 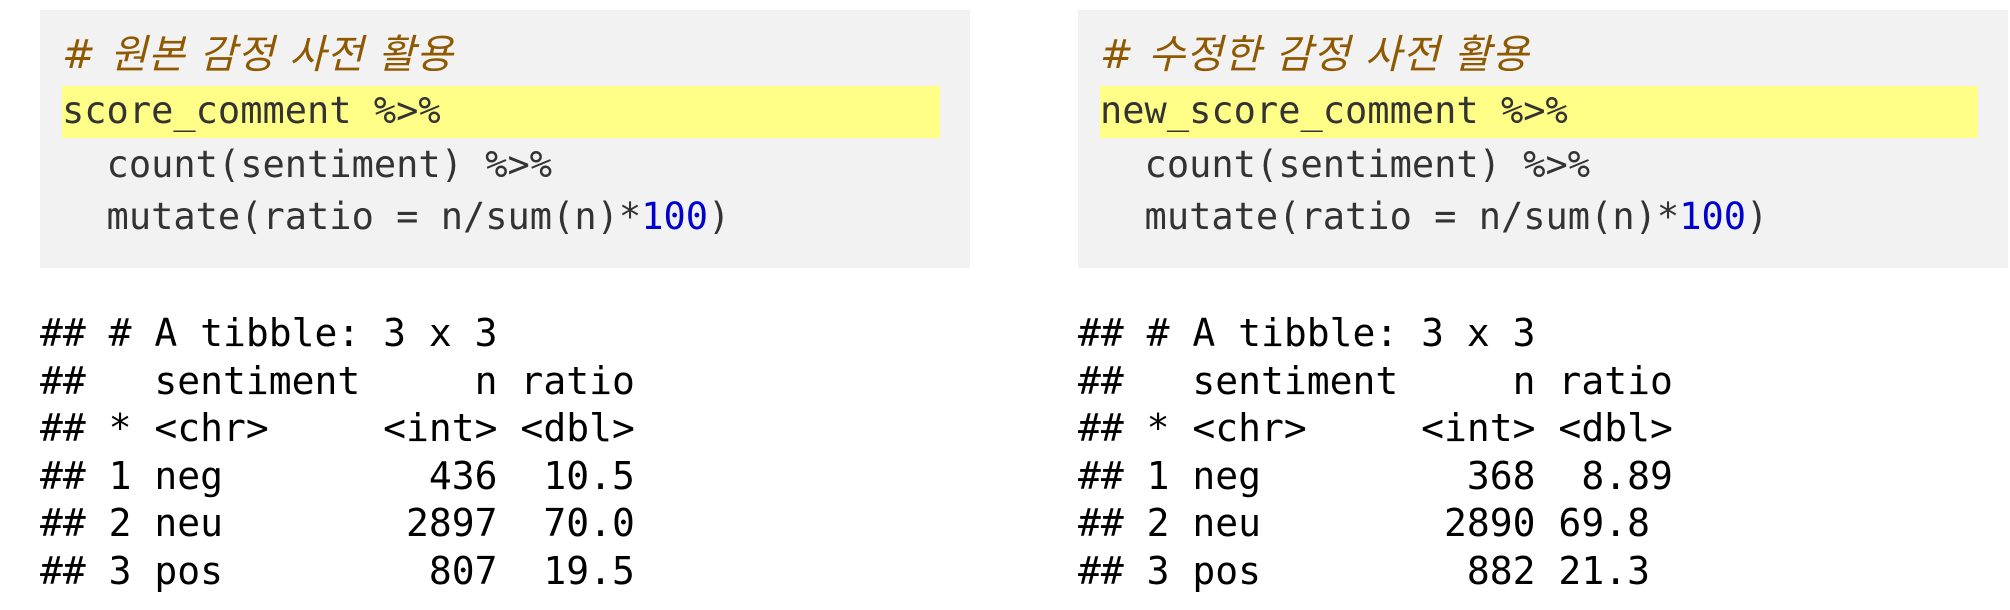 What do you see at coordinates (1334, 110) in the screenshot?
I see `code-line-1: new_score_comment %>%` at bounding box center [1334, 110].